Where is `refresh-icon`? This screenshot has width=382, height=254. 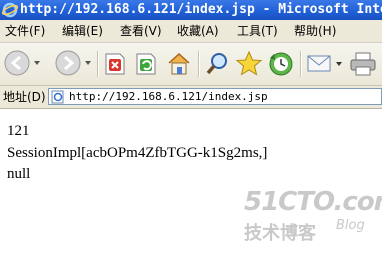
refresh-icon is located at coordinates (146, 64).